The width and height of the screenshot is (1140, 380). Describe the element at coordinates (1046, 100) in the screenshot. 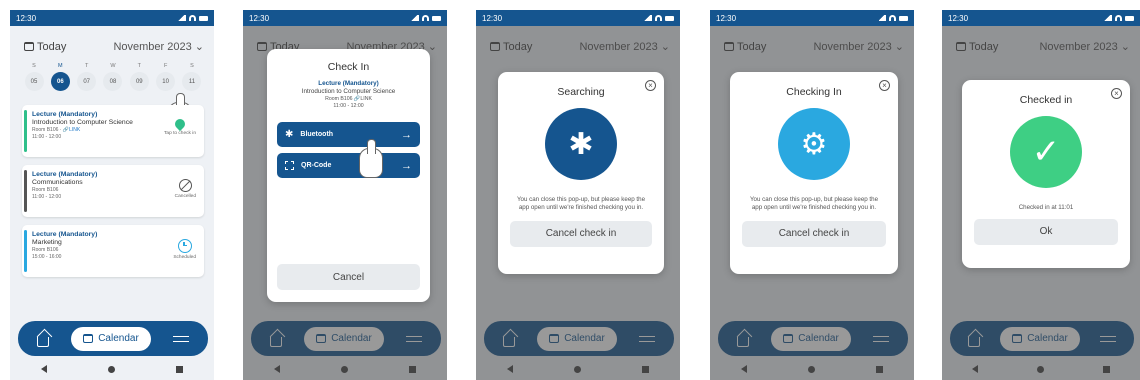

I see `modal-title: Checked in` at that location.